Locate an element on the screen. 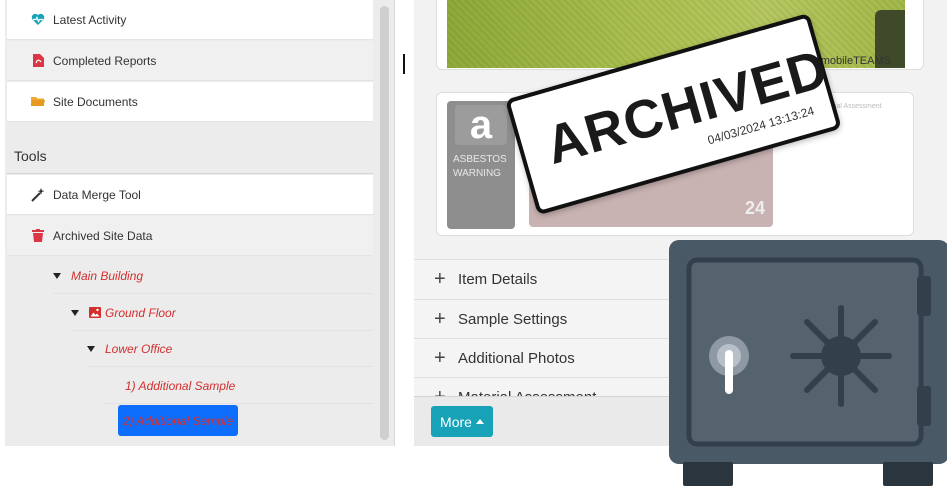  sidebar-item-label: Site Documents is located at coordinates (95, 101).